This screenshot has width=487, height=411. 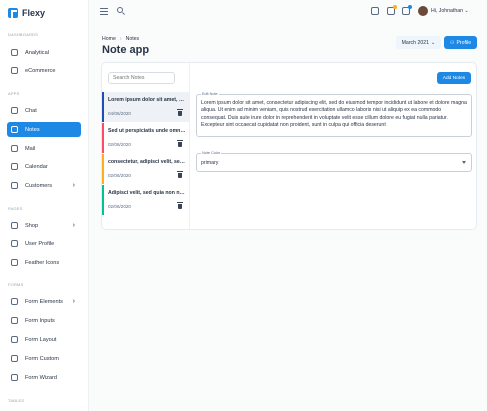 What do you see at coordinates (44, 262) in the screenshot?
I see `sidebar-item-feather-icons: Feather Icons` at bounding box center [44, 262].